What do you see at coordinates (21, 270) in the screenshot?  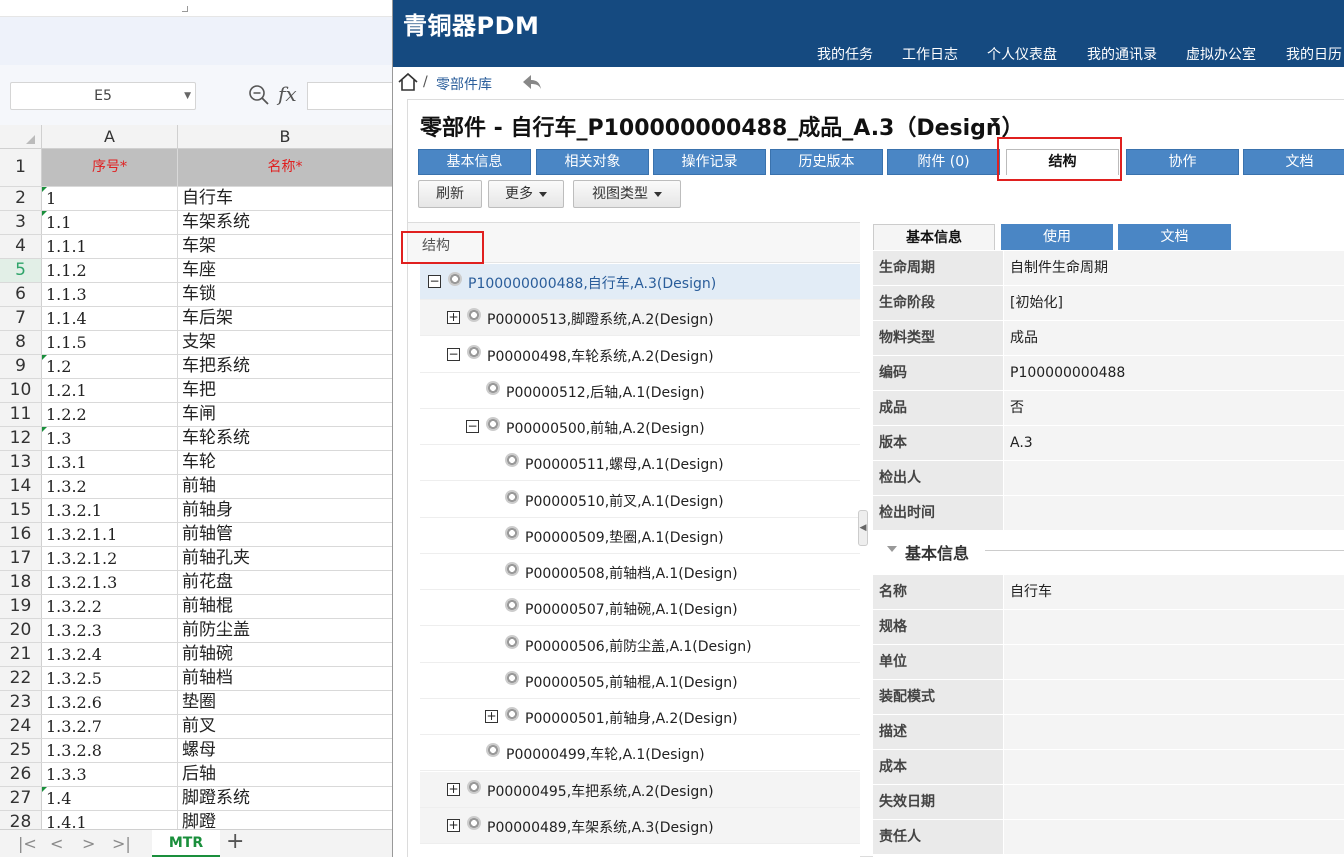 I see `row-number: 5` at bounding box center [21, 270].